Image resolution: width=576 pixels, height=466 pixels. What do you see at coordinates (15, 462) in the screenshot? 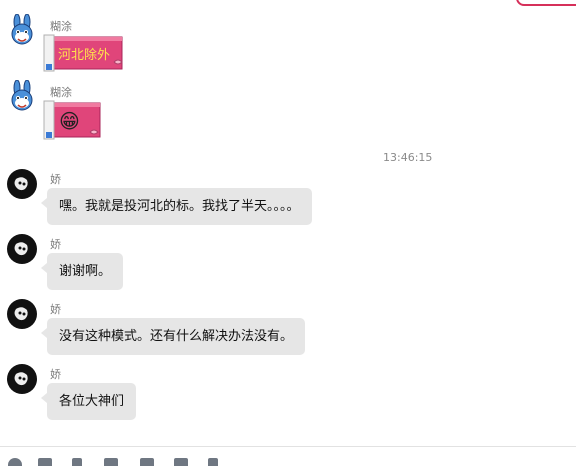
I see `emoji-icon` at bounding box center [15, 462].